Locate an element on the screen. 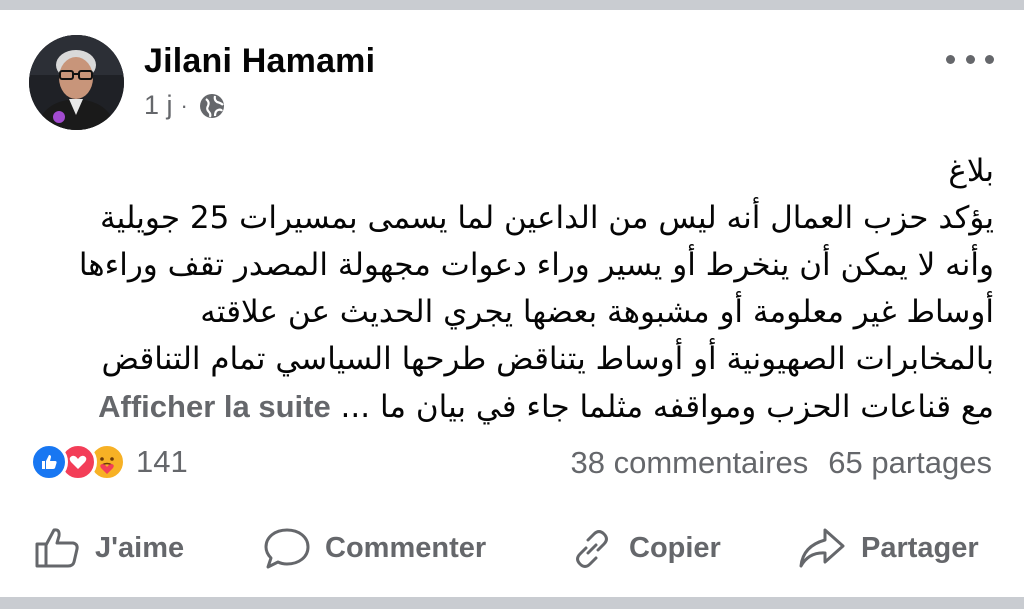 Image resolution: width=1024 pixels, height=609 pixels. link-icon is located at coordinates (592, 549).